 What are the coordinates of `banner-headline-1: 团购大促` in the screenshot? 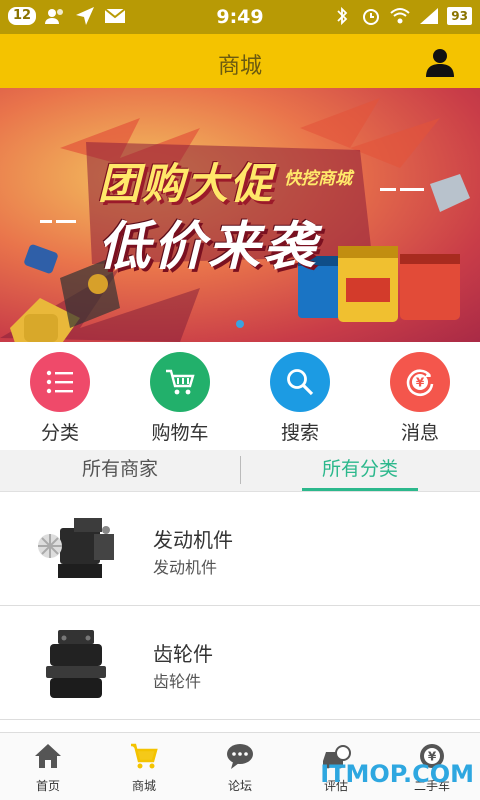 It's located at (186, 183).